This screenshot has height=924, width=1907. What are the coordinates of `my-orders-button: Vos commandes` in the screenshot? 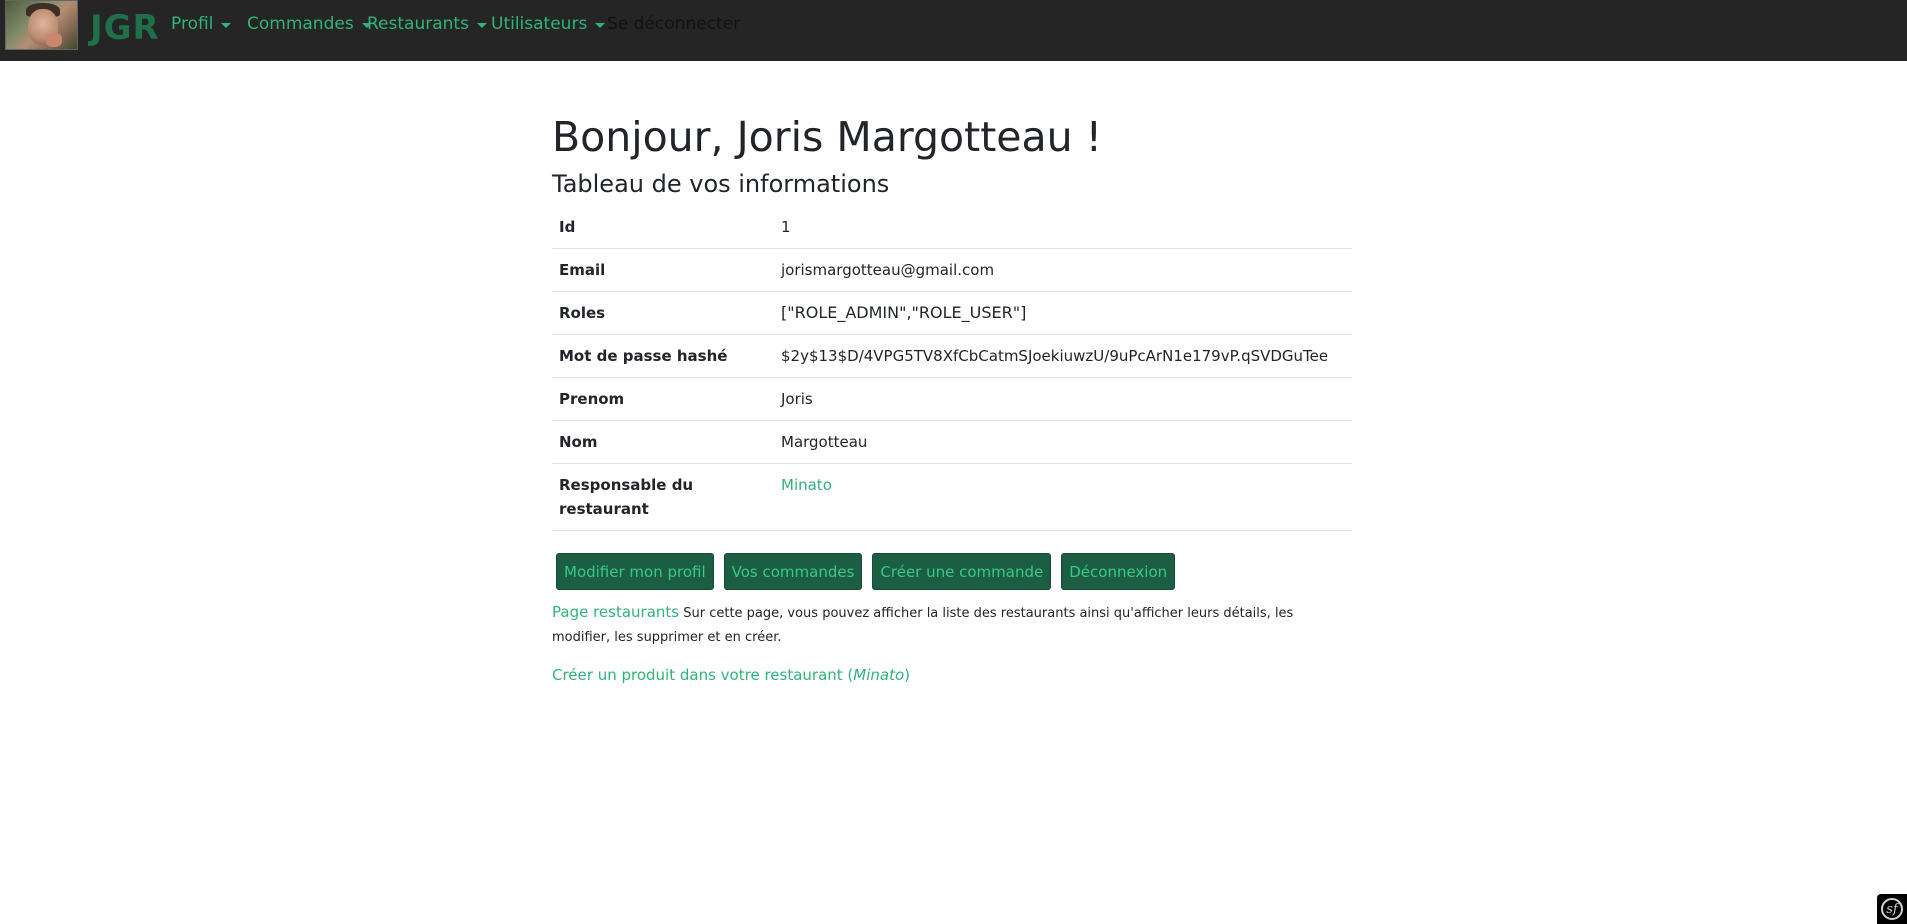 It's located at (793, 571).